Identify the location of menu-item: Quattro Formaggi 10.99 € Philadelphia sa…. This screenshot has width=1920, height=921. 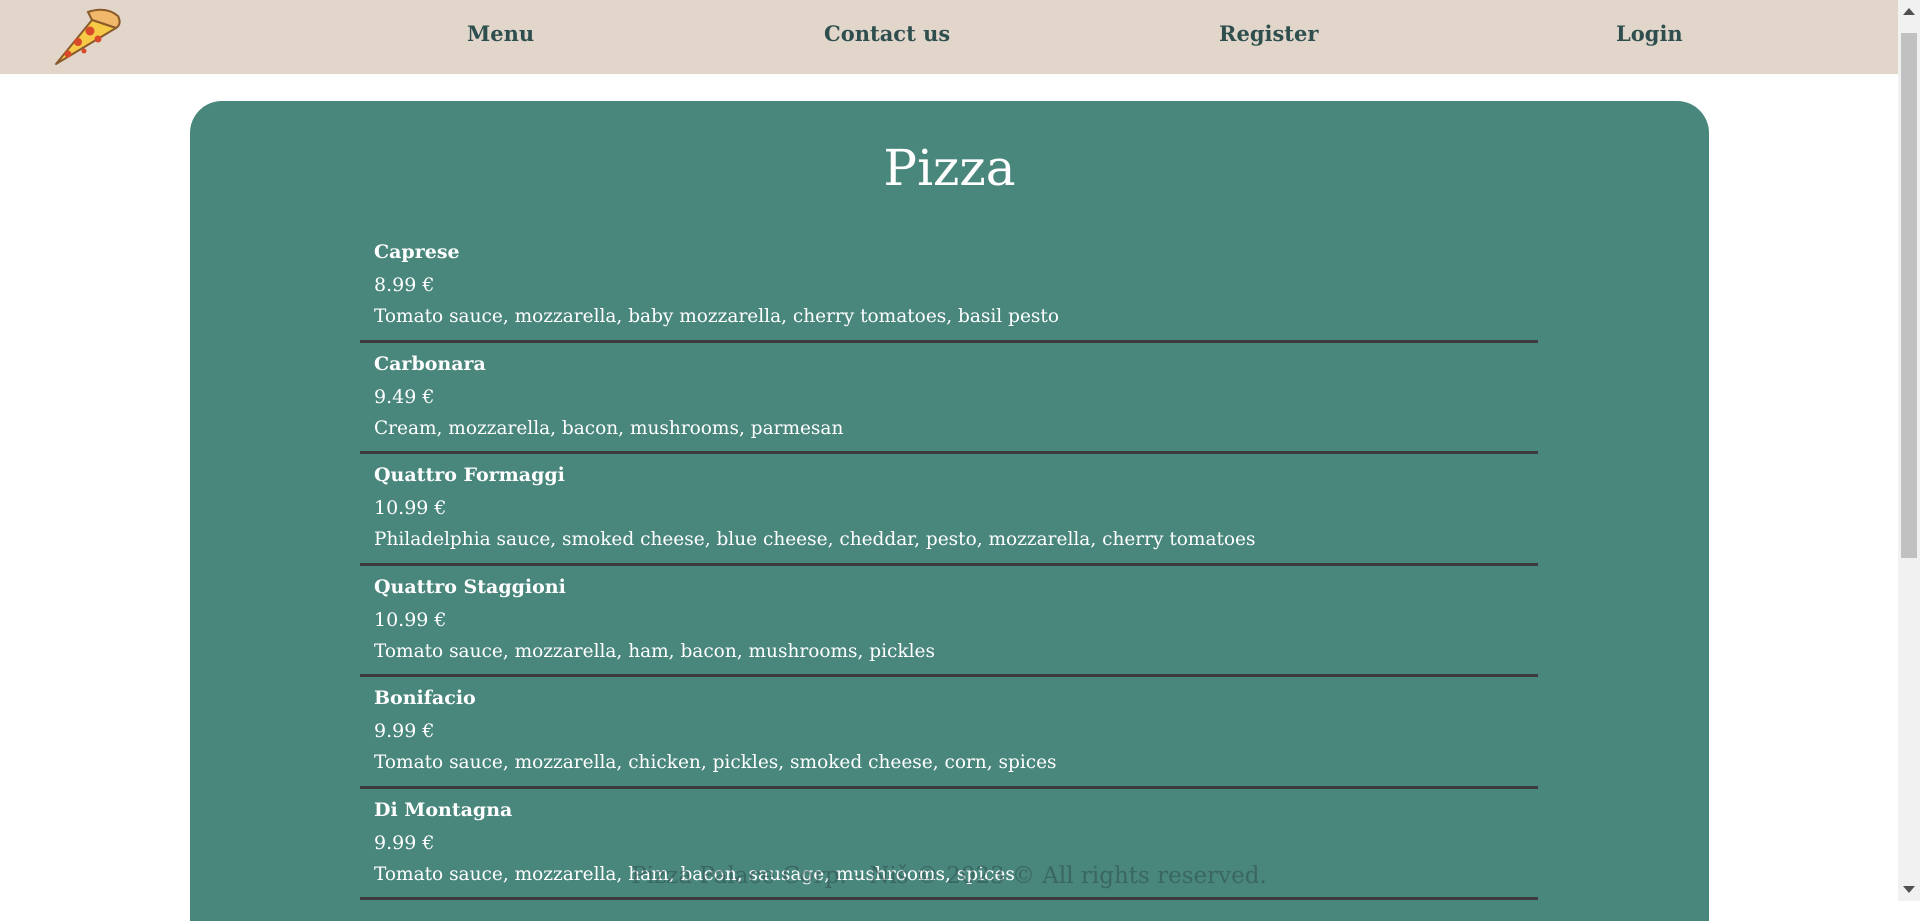
(949, 510).